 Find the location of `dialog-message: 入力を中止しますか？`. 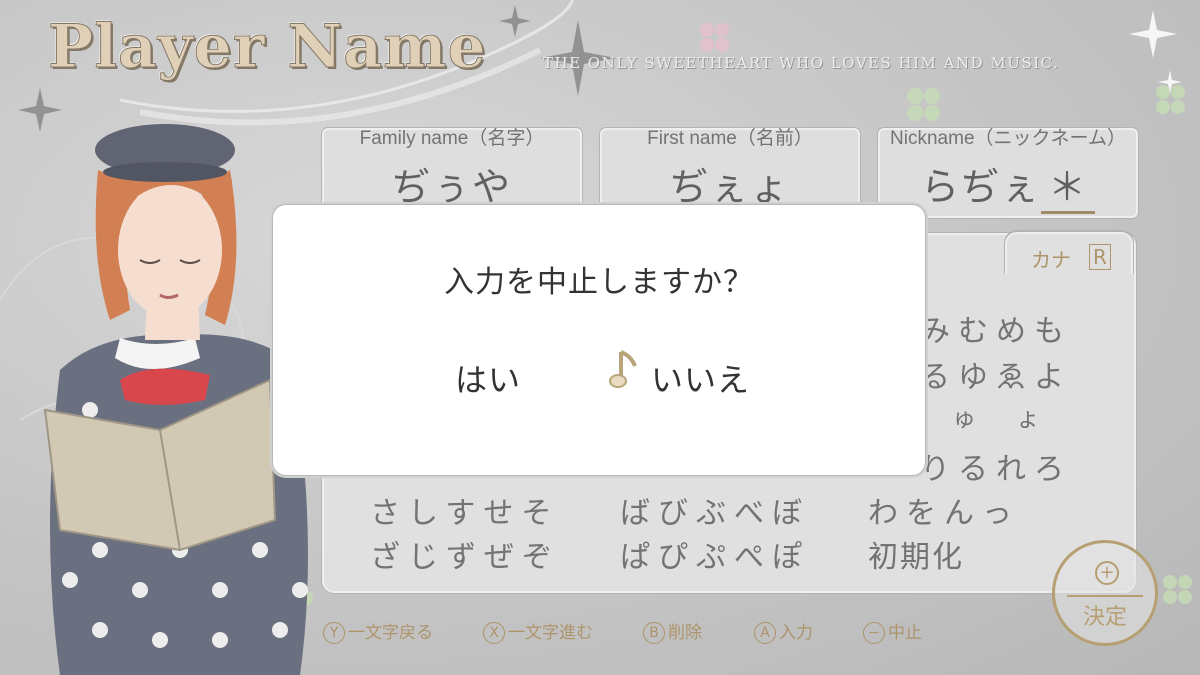

dialog-message: 入力を中止しますか？ is located at coordinates (599, 282).